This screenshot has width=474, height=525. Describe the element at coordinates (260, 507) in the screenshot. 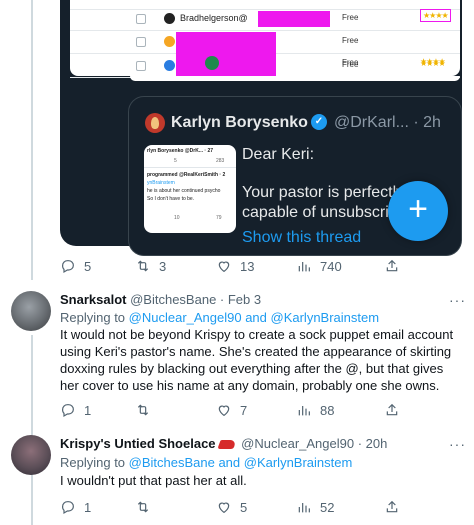

I see `tweet-actions: 1 5 52` at that location.